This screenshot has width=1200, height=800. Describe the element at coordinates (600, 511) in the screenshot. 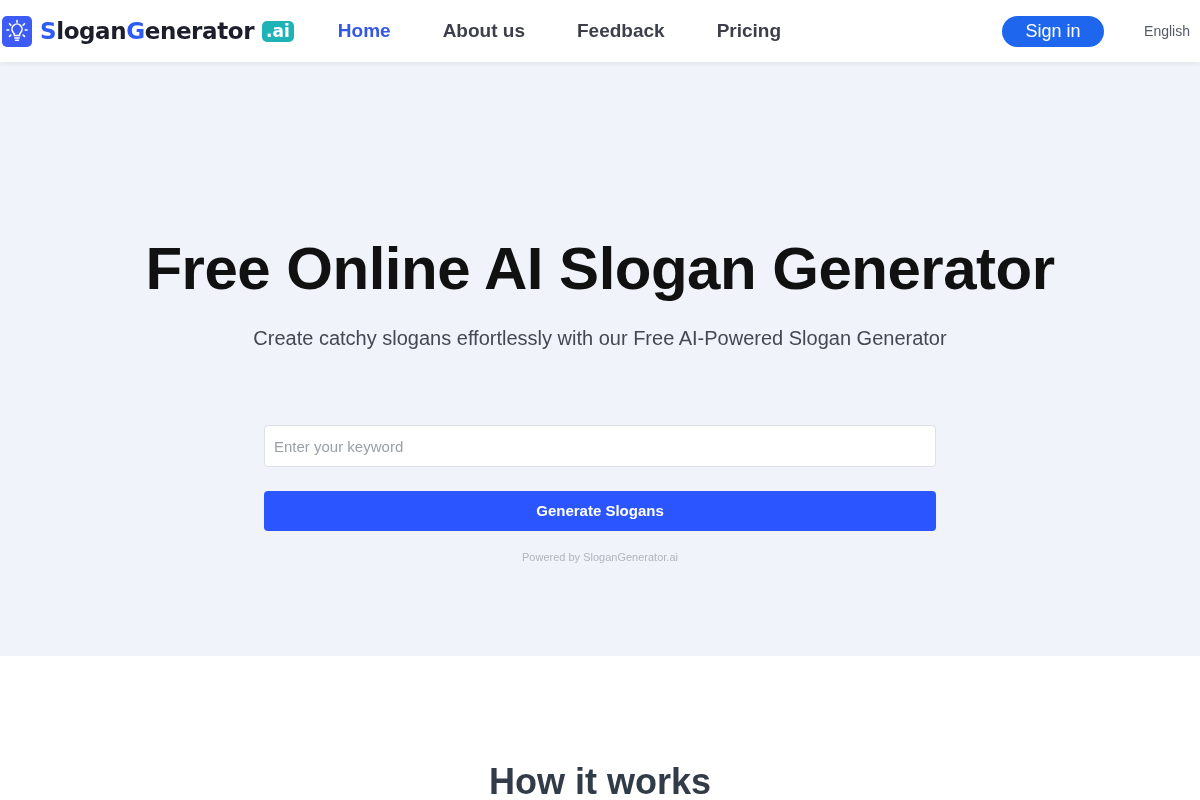

I see `generate-button: Generate Slogans` at that location.